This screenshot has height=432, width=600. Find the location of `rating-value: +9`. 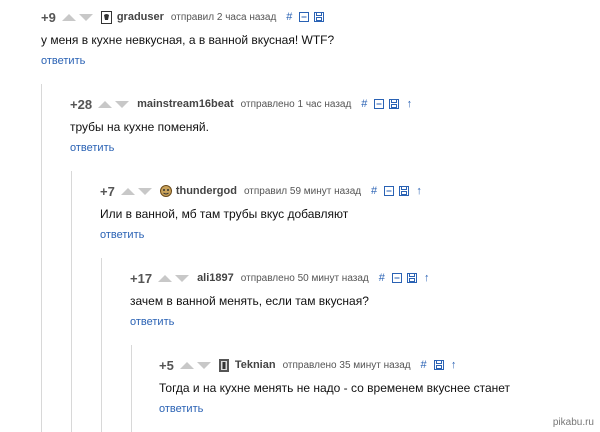

rating-value: +9 is located at coordinates (48, 17).